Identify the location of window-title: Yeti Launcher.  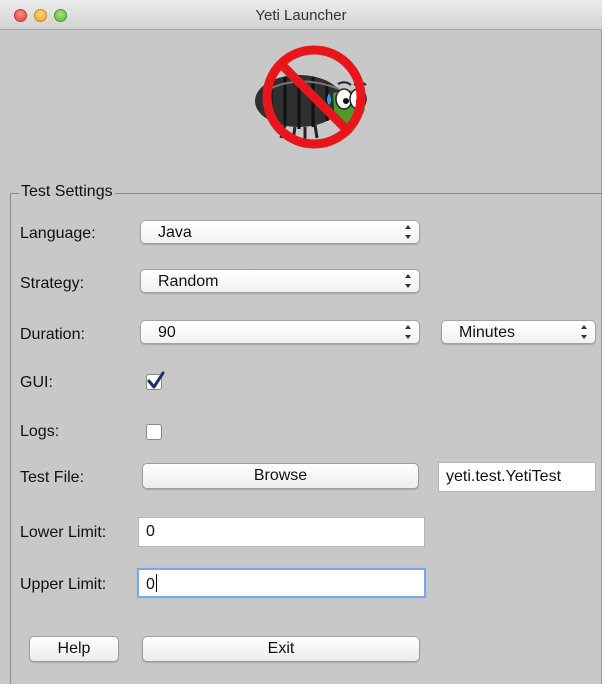
(301, 15).